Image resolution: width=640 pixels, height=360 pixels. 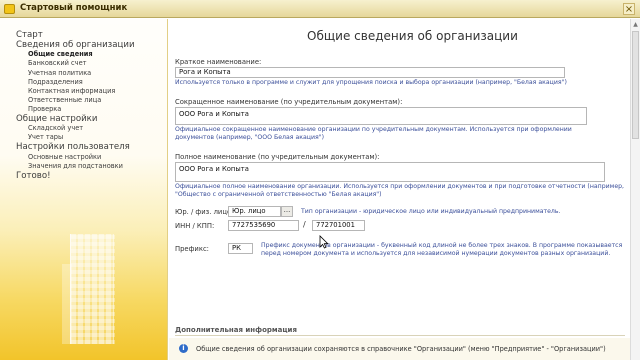 I want to click on app-icon, so click(x=9, y=9).